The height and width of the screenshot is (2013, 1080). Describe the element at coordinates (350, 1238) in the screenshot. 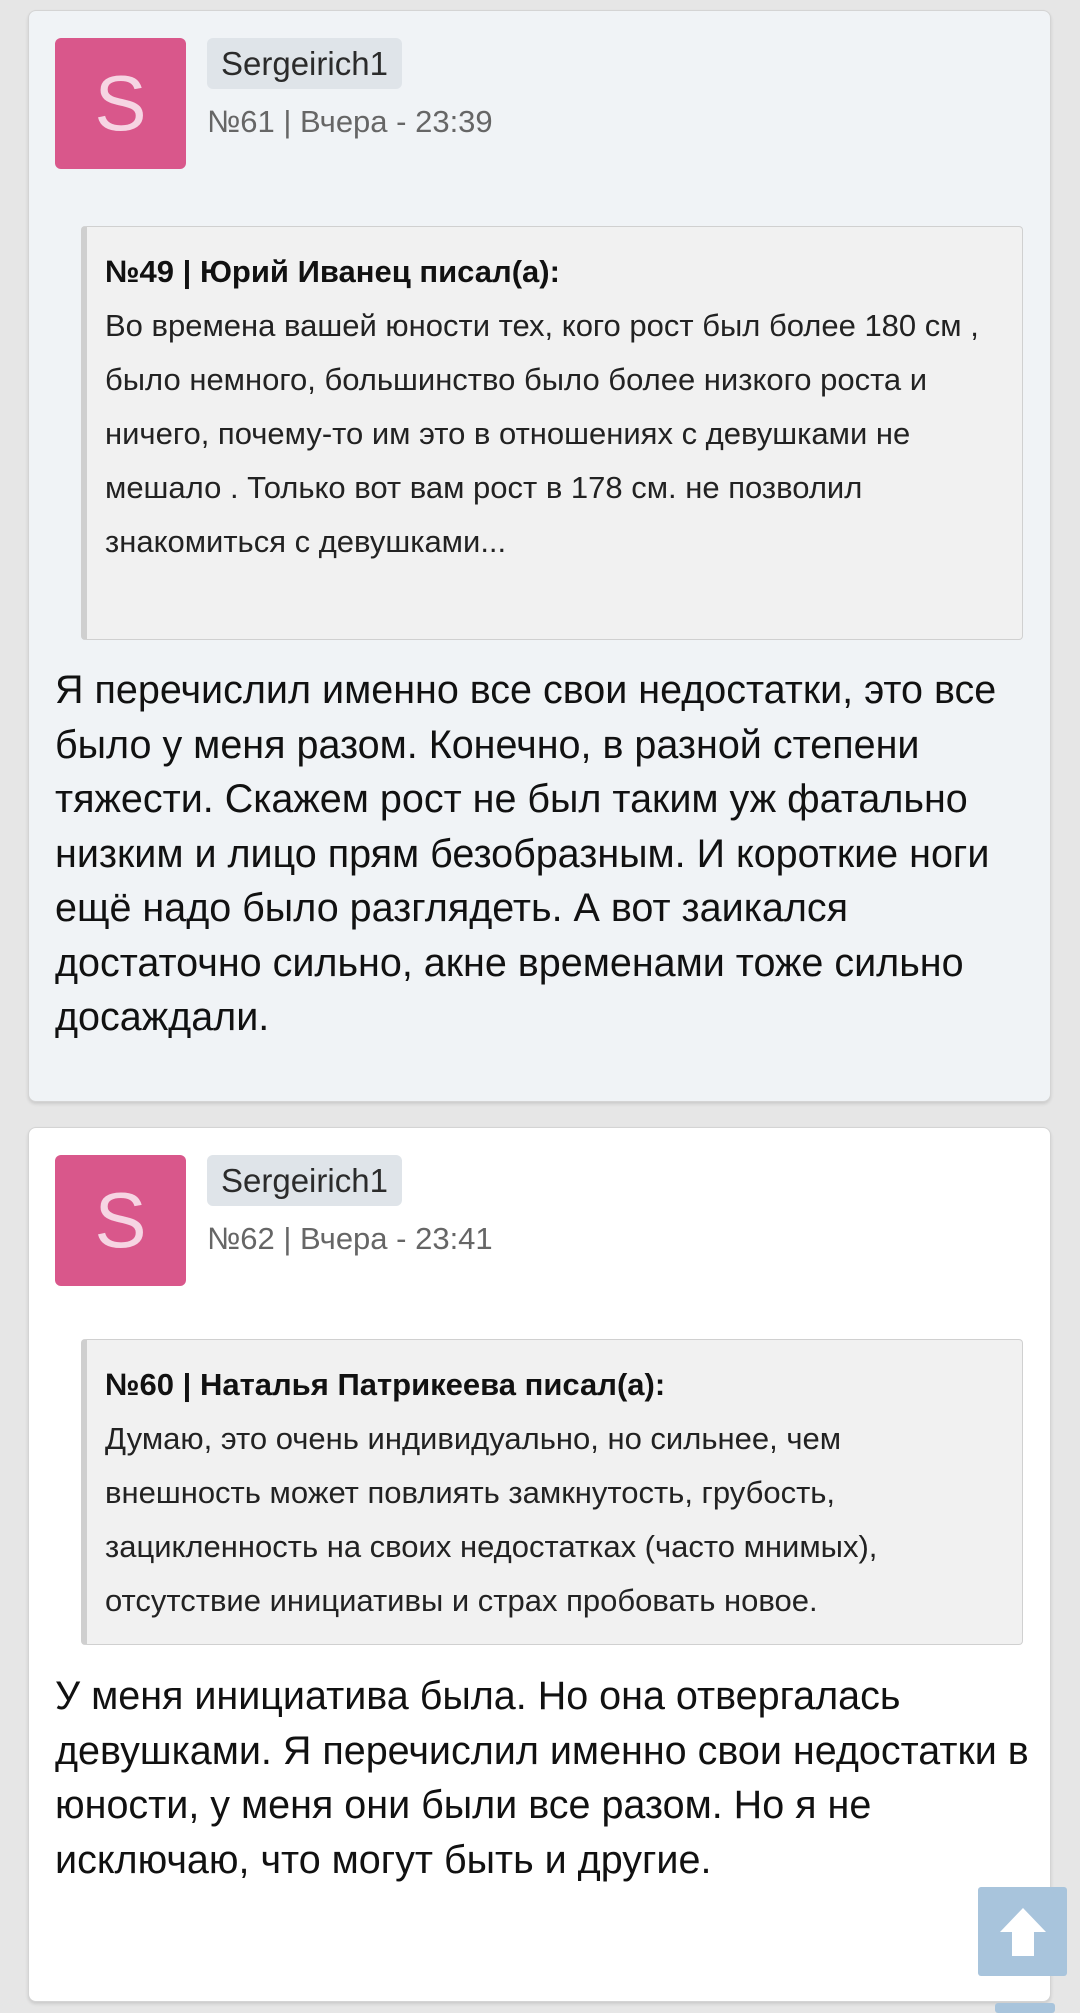

I see `post-meta: №62 | Вчера - 23:41` at that location.